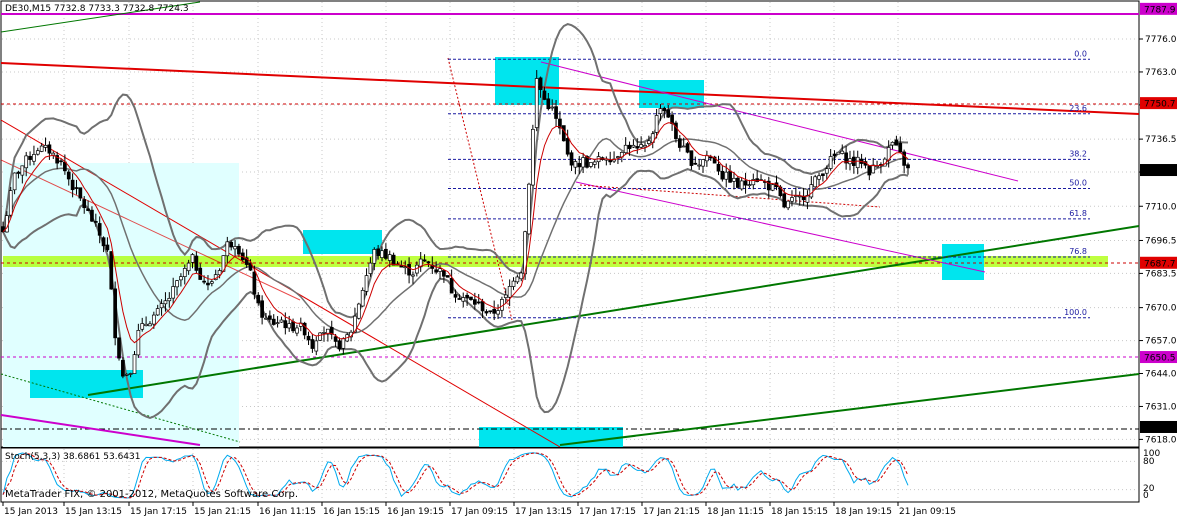 Image resolution: width=1178 pixels, height=518 pixels. Describe the element at coordinates (1078, 213) in the screenshot. I see `fib-level-label: 61.8` at that location.